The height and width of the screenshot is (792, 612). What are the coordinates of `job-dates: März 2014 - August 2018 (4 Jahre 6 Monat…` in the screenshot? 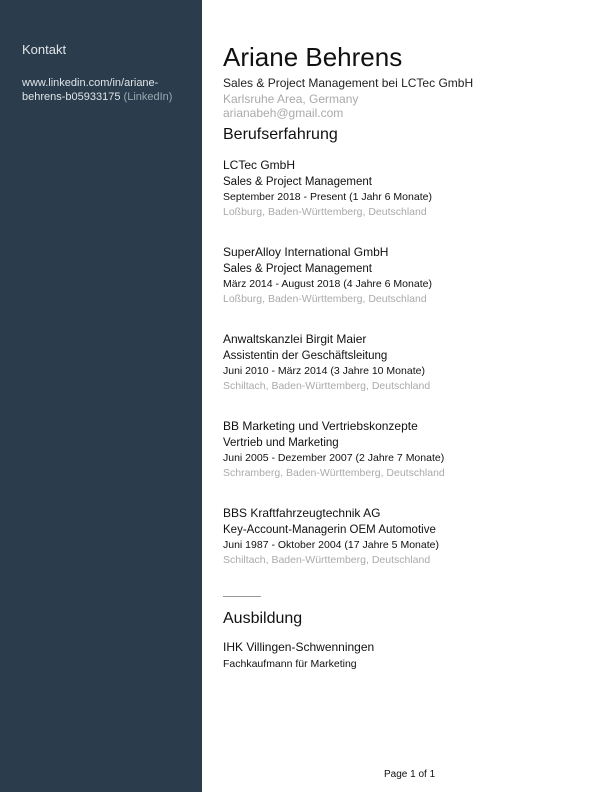 It's located at (327, 284).